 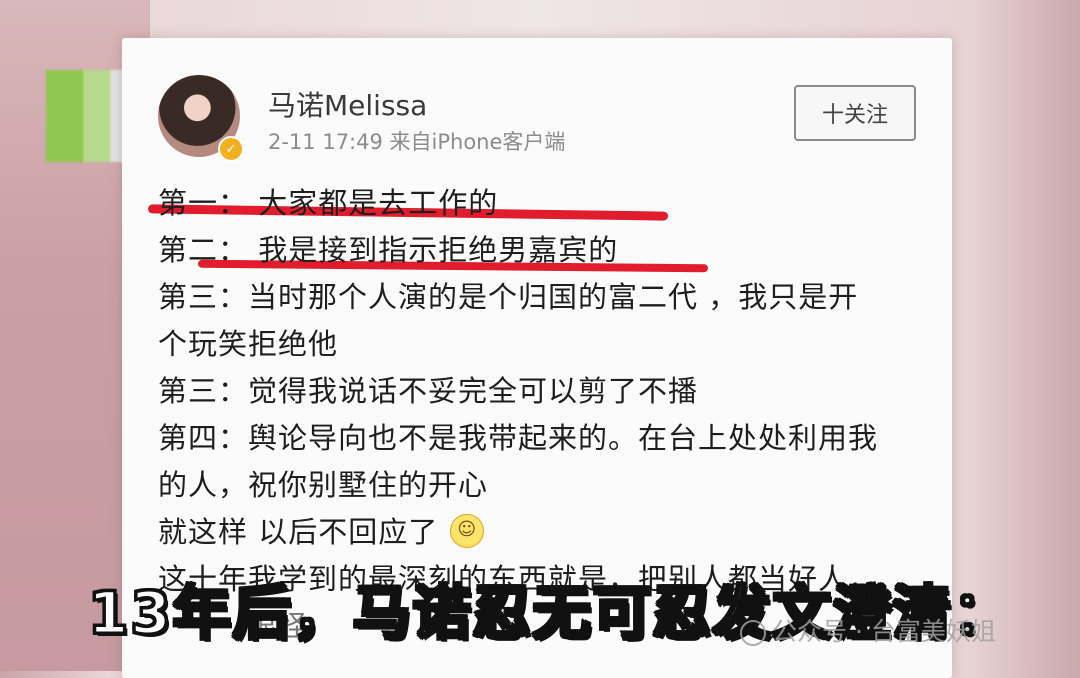 I want to click on post-line: 第四：舆论导向也不是我带起来的。在台上处处利用我, so click(x=518, y=438).